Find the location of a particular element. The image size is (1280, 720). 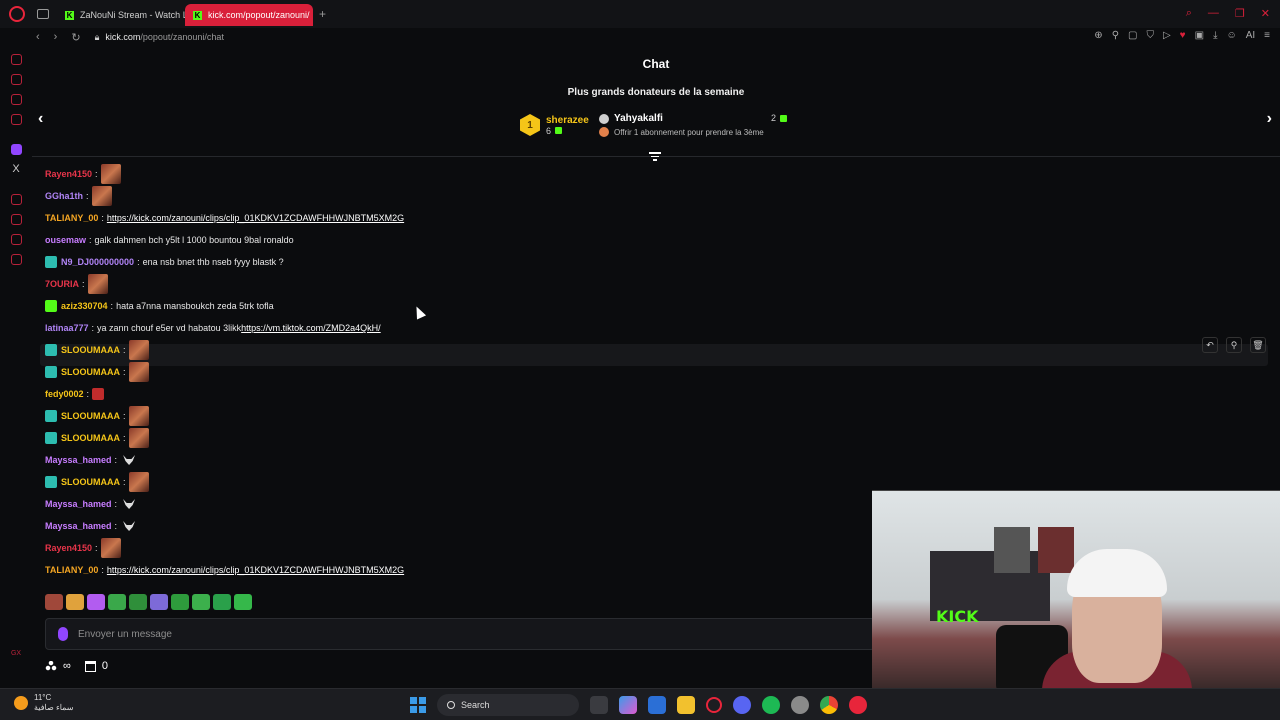

minimize-button: — is located at coordinates (1213, 13).